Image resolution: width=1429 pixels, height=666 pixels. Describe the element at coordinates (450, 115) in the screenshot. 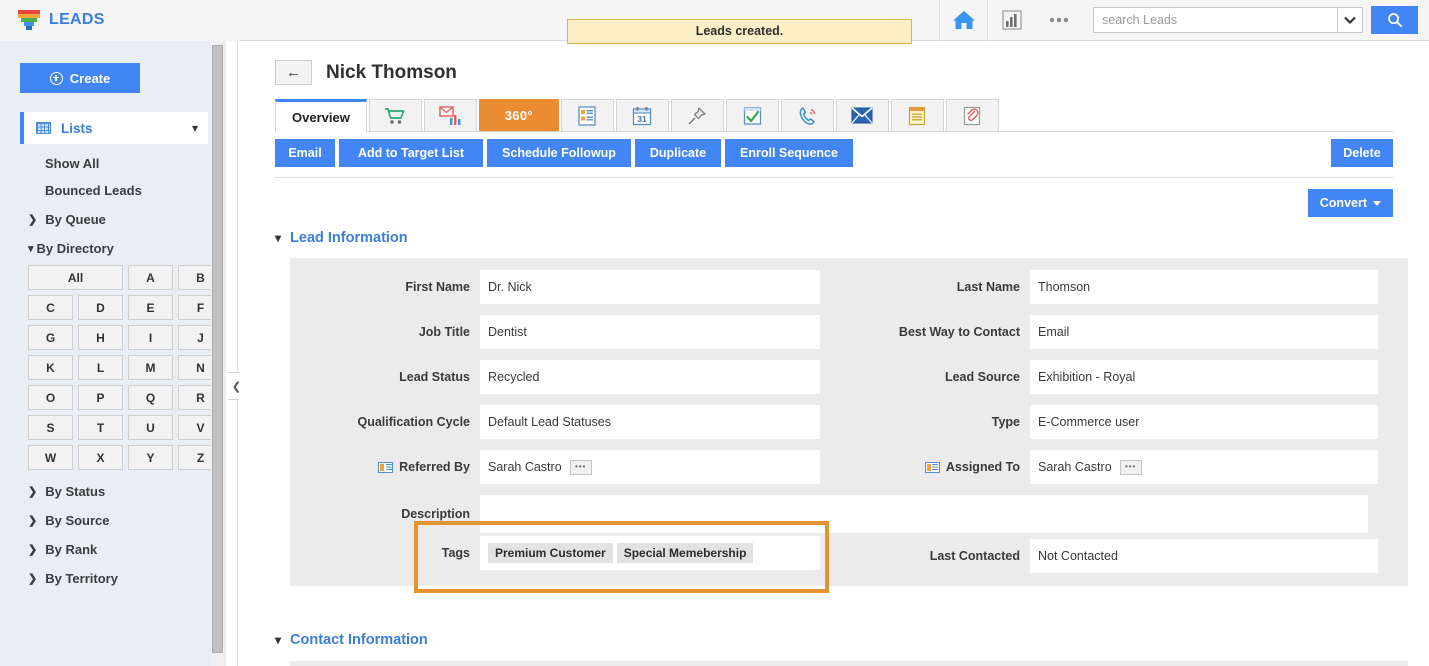

I see `tab-email-analytics` at that location.